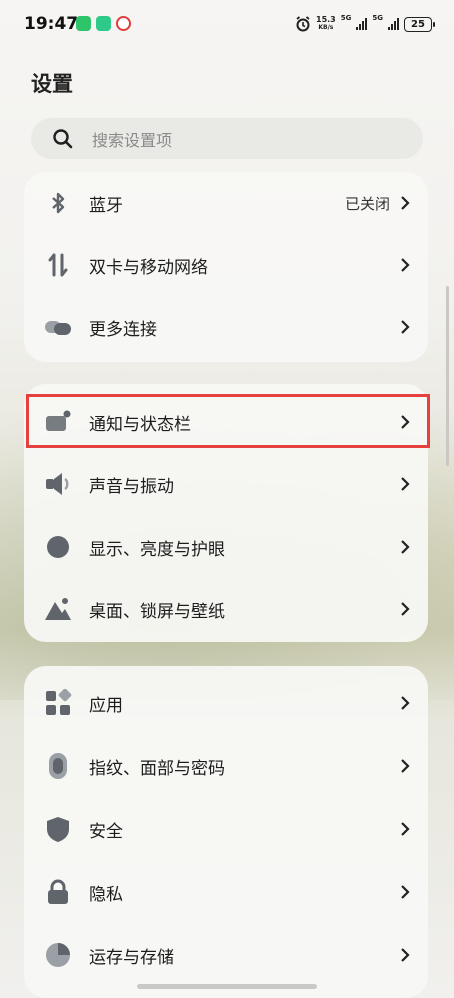 This screenshot has height=998, width=454. What do you see at coordinates (226, 892) in the screenshot?
I see `settings-item-privacy: 隐私` at bounding box center [226, 892].